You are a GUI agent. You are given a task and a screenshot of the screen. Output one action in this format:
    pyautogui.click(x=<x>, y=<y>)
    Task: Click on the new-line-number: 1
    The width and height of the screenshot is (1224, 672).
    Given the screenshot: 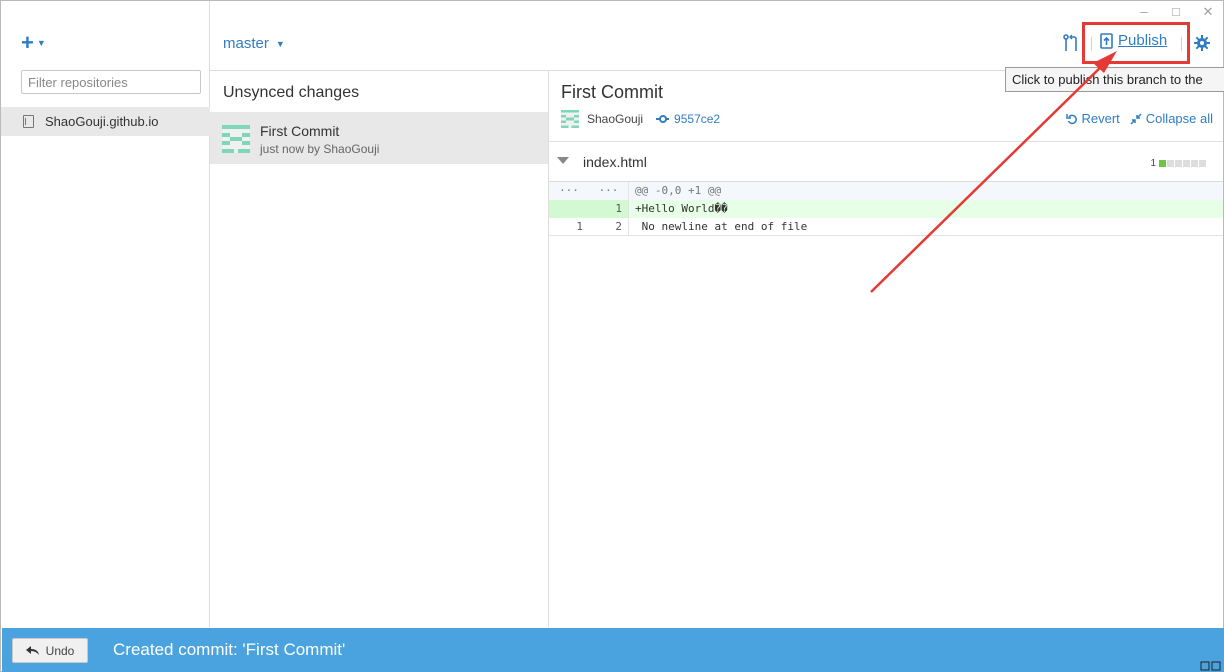 What is the action you would take?
    pyautogui.click(x=609, y=209)
    